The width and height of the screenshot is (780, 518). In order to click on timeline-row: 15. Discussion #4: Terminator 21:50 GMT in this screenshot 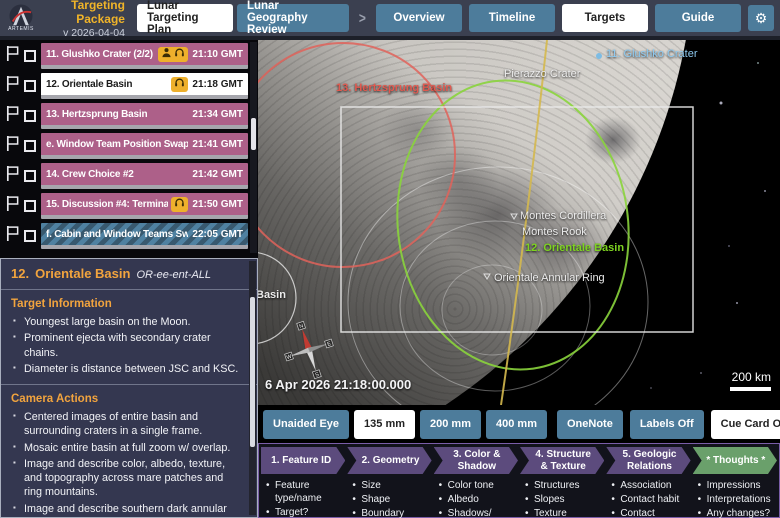, I will do `click(126, 206)`.